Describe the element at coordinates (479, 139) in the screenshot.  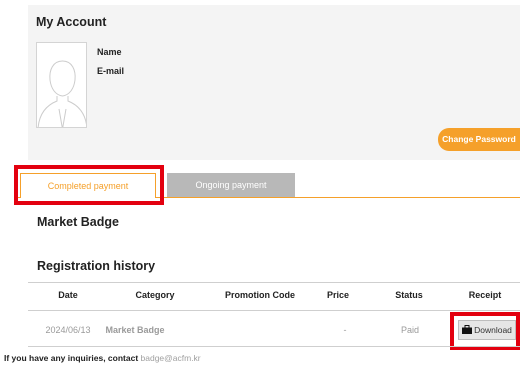
I see `change-password-button: Change Password` at that location.